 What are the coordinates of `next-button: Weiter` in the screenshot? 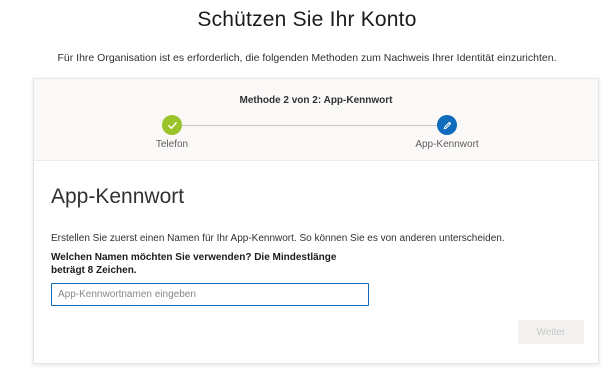 It's located at (551, 332).